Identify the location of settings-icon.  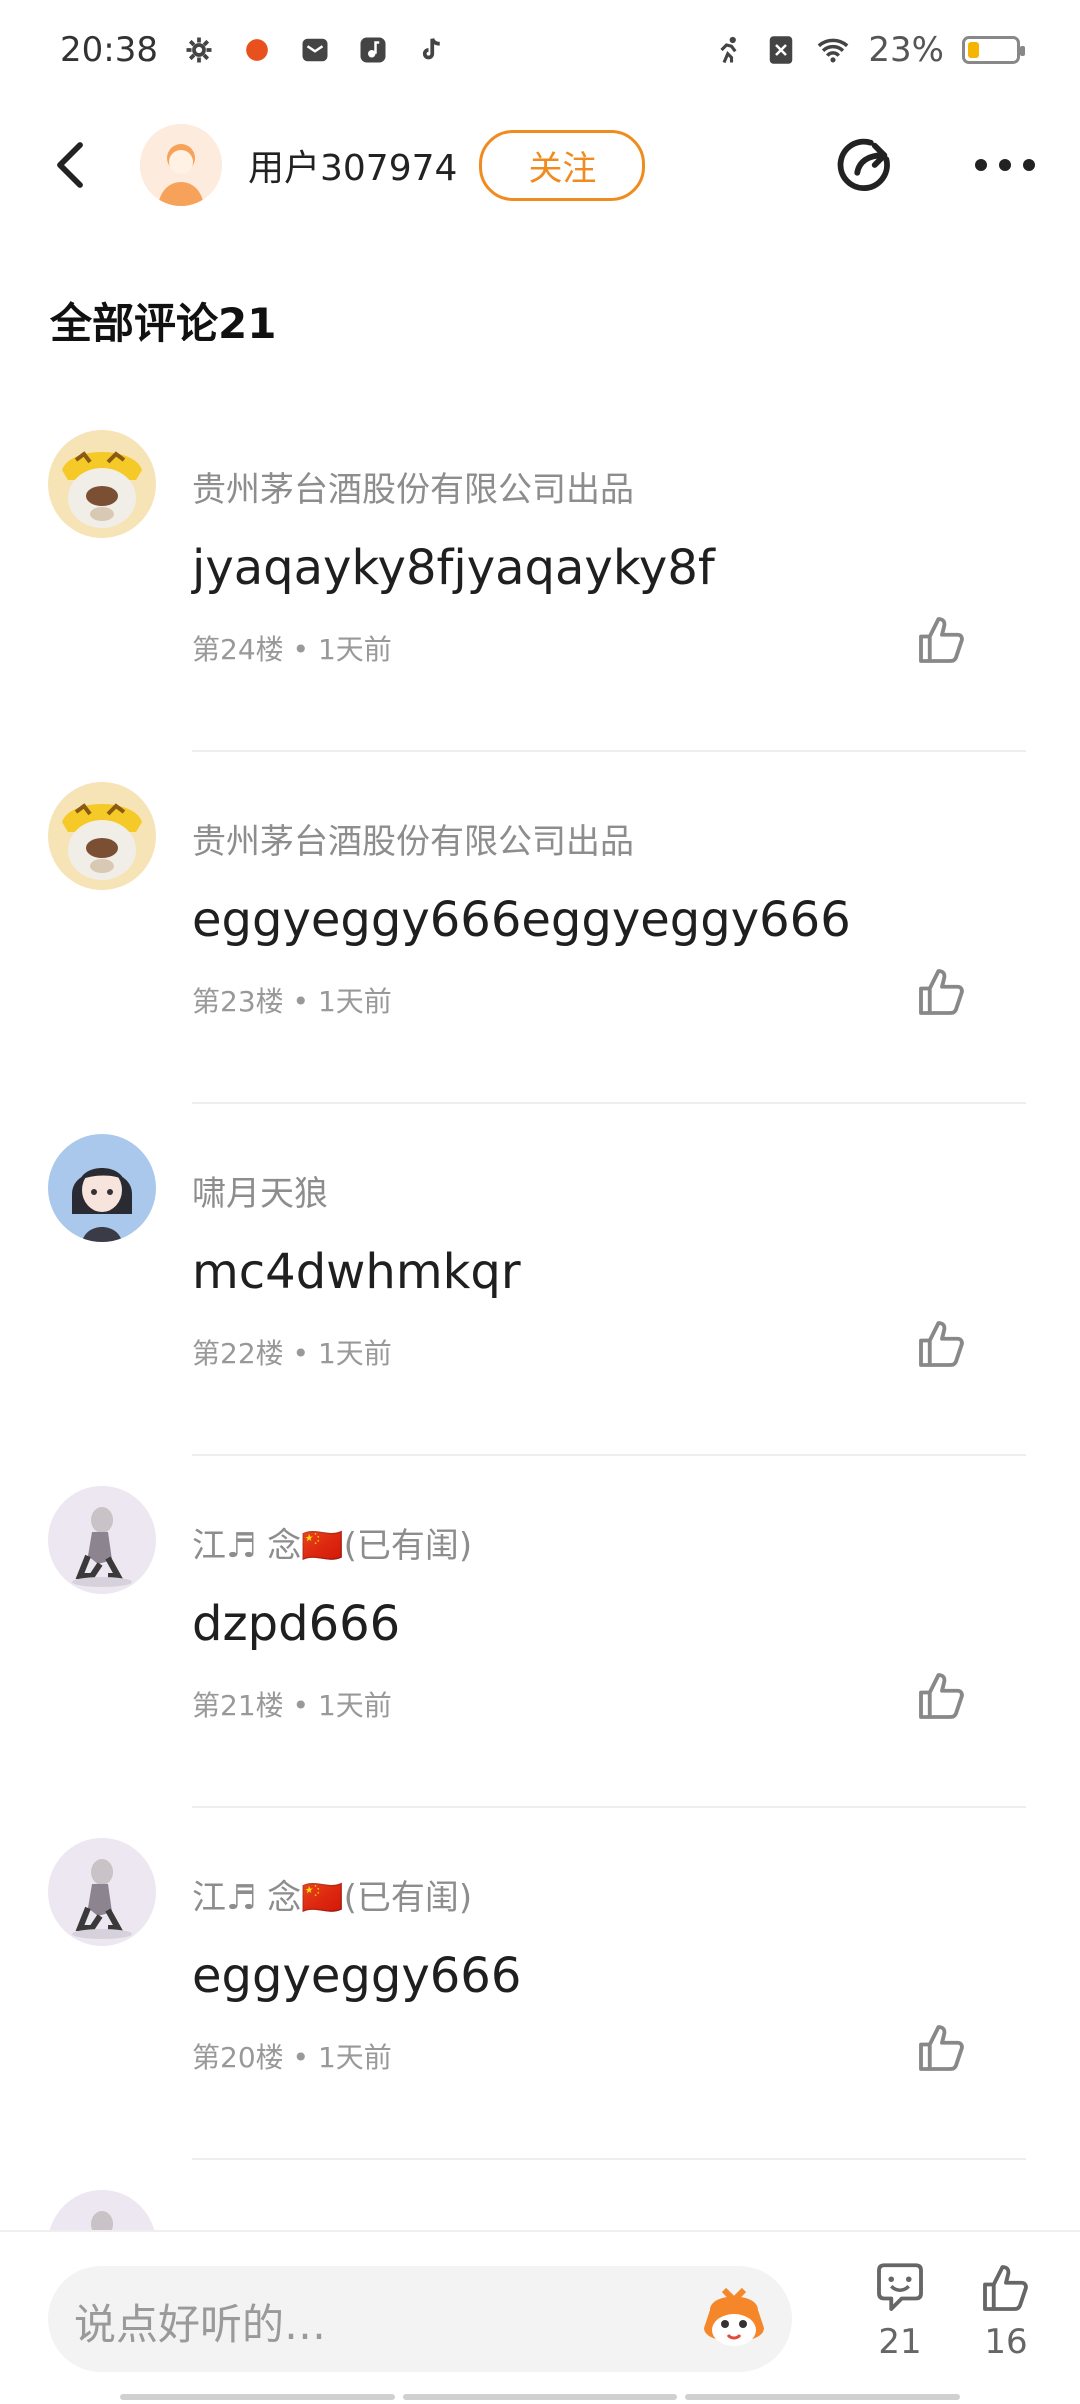
(199, 50).